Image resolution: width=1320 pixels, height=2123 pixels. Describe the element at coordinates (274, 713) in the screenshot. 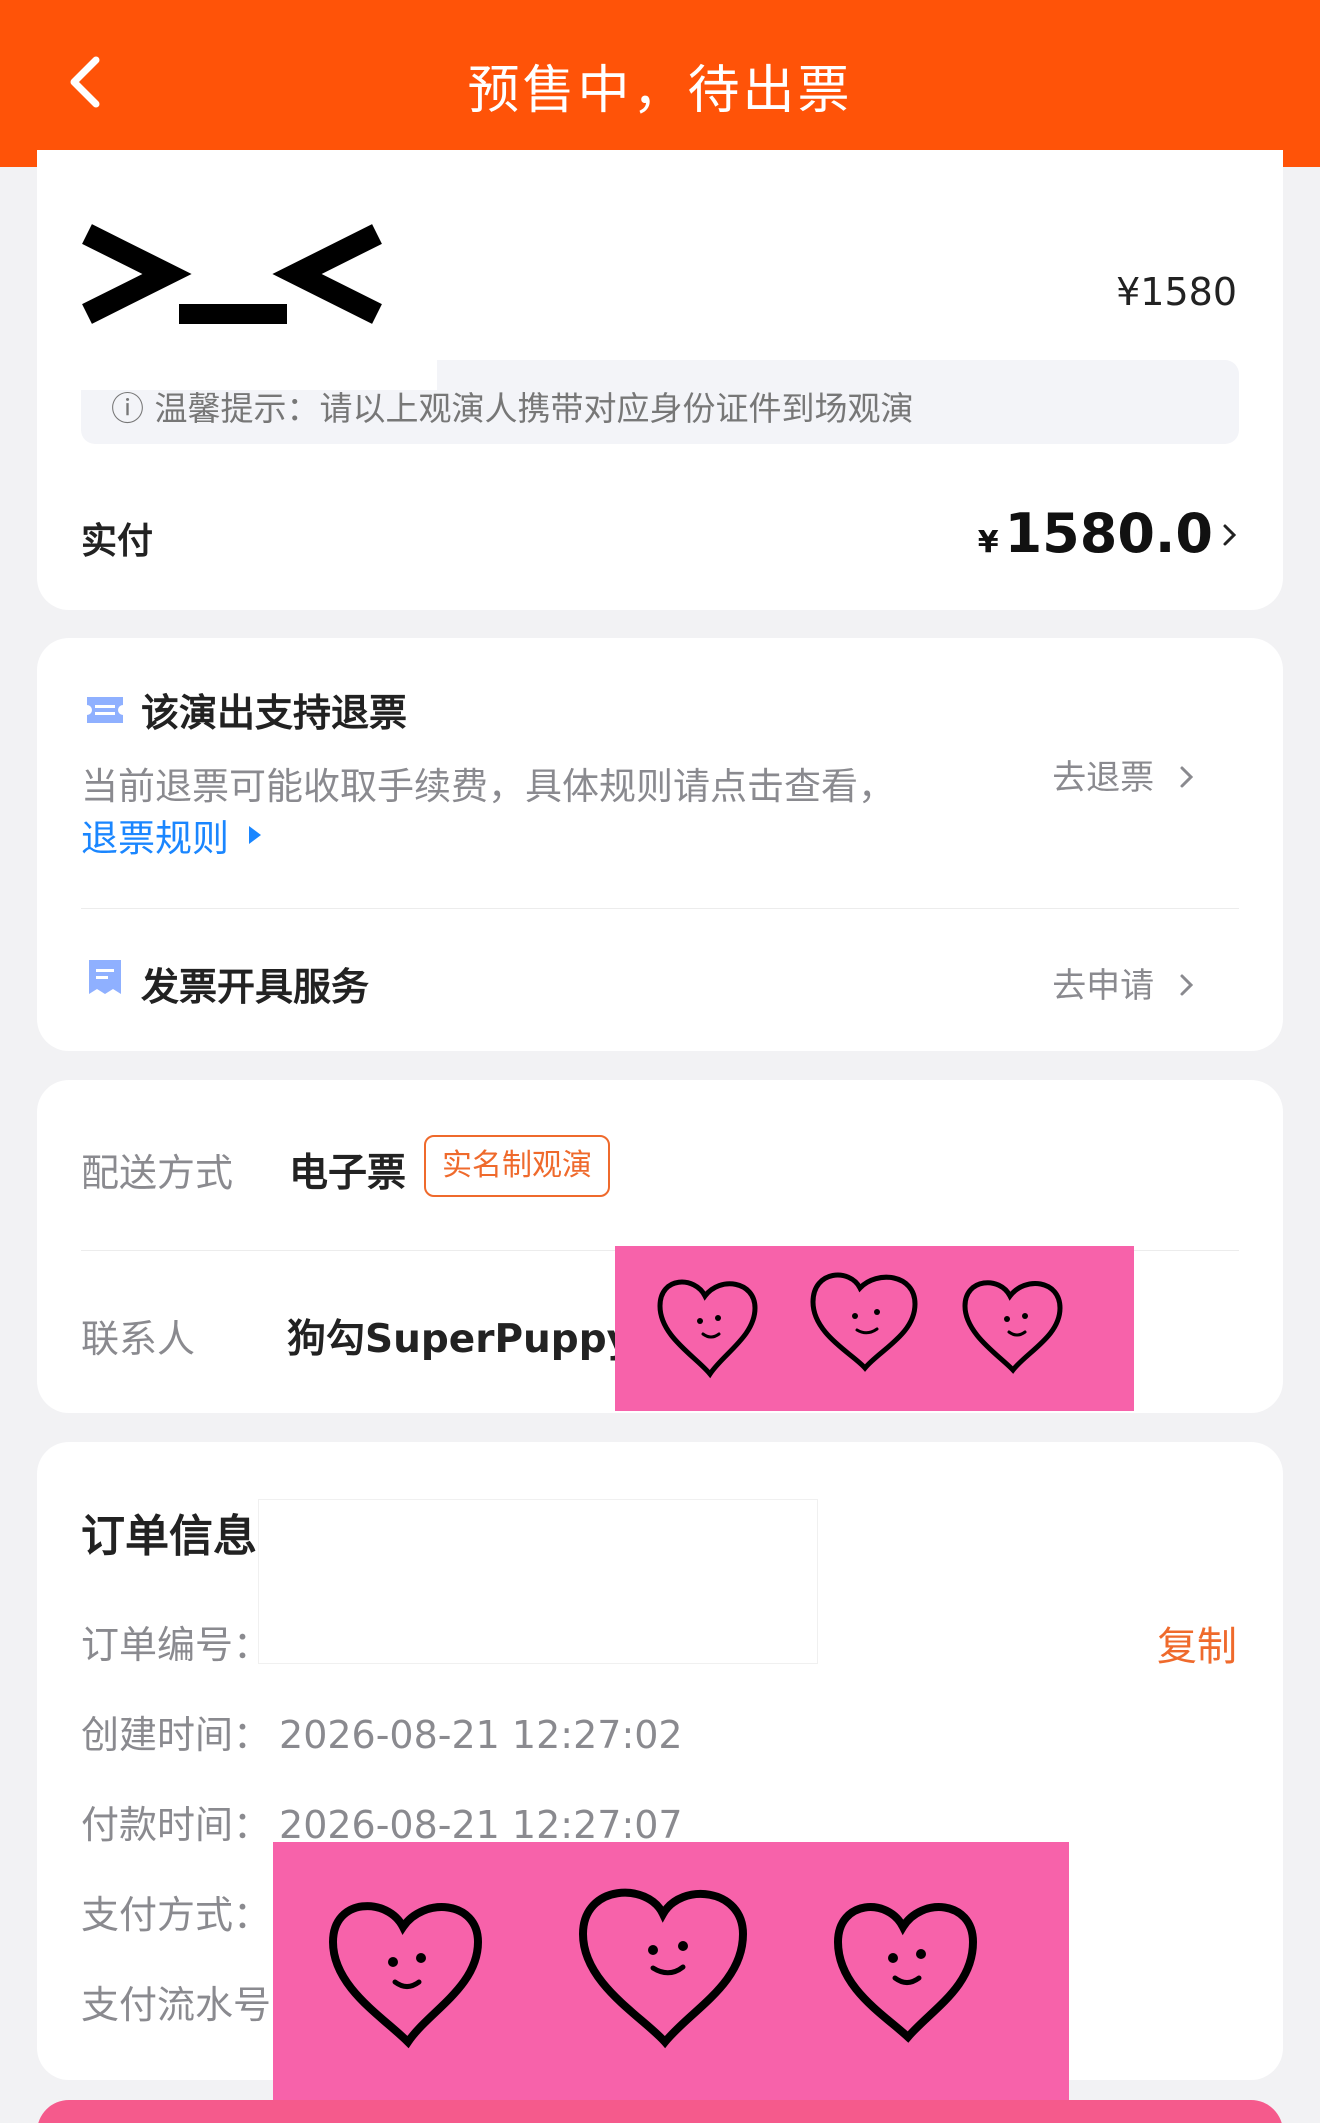

I see `refund-title: 该演出支持退票` at that location.